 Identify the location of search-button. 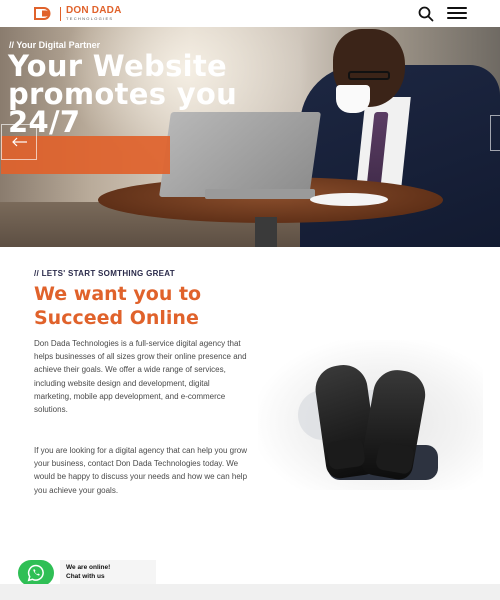
(426, 14).